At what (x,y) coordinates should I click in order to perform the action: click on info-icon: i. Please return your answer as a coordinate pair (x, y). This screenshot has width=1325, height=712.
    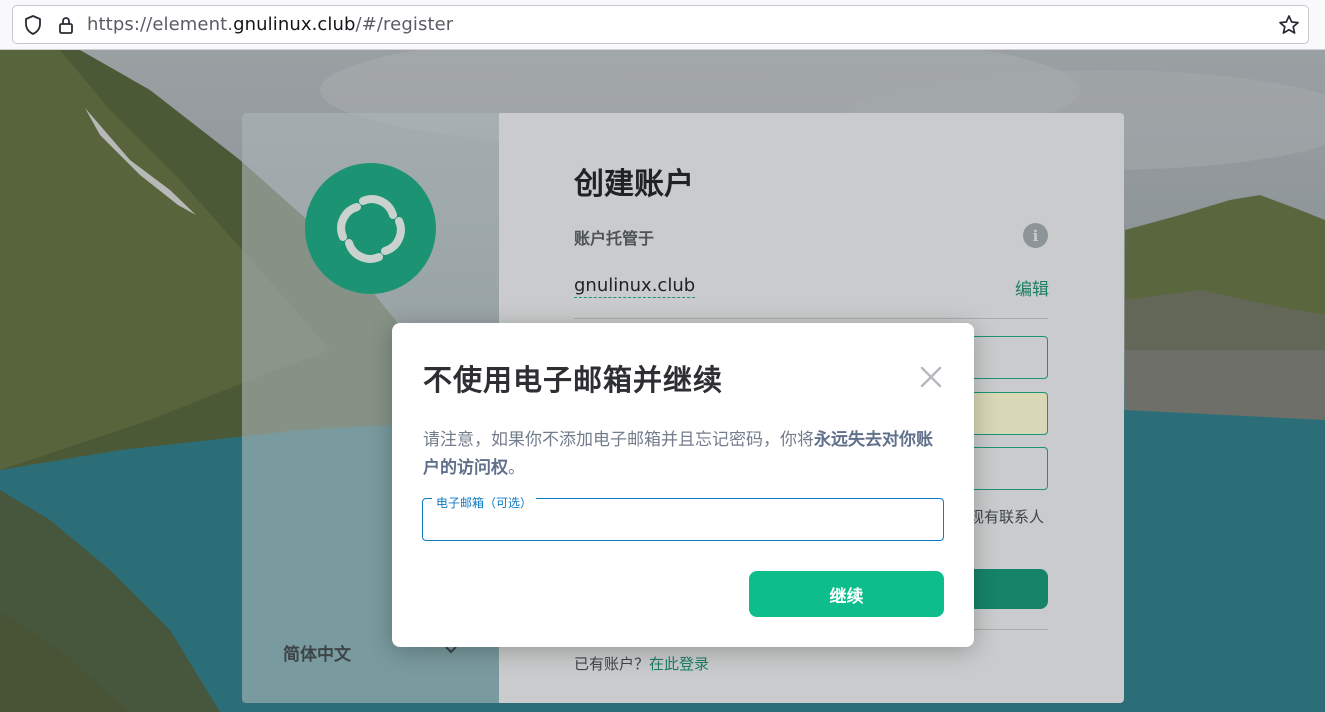
    Looking at the image, I should click on (1035, 235).